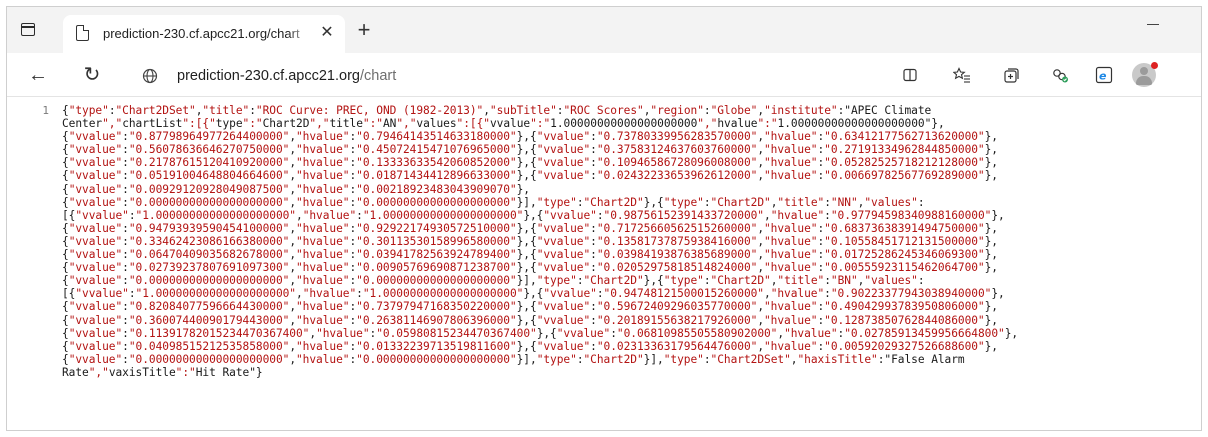  Describe the element at coordinates (327, 33) in the screenshot. I see `tab-close-icon: ✕` at that location.